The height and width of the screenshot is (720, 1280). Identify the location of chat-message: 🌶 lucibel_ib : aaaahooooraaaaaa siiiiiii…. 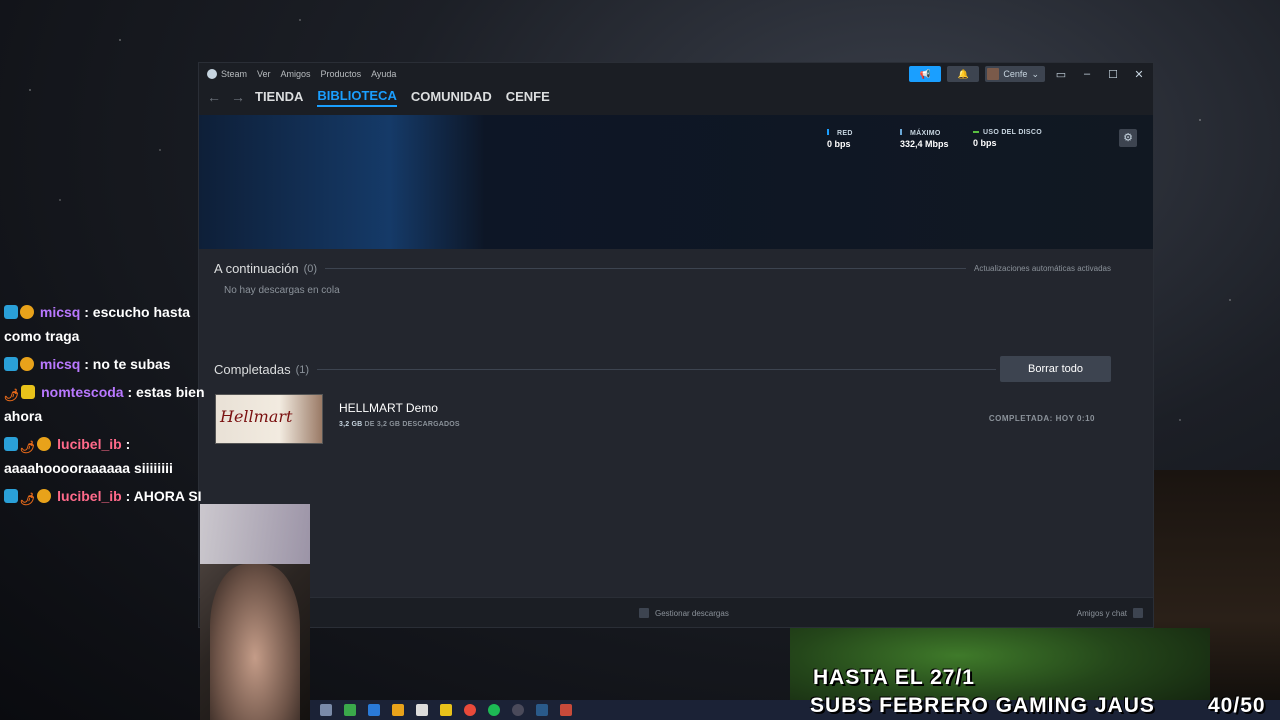
(88, 456).